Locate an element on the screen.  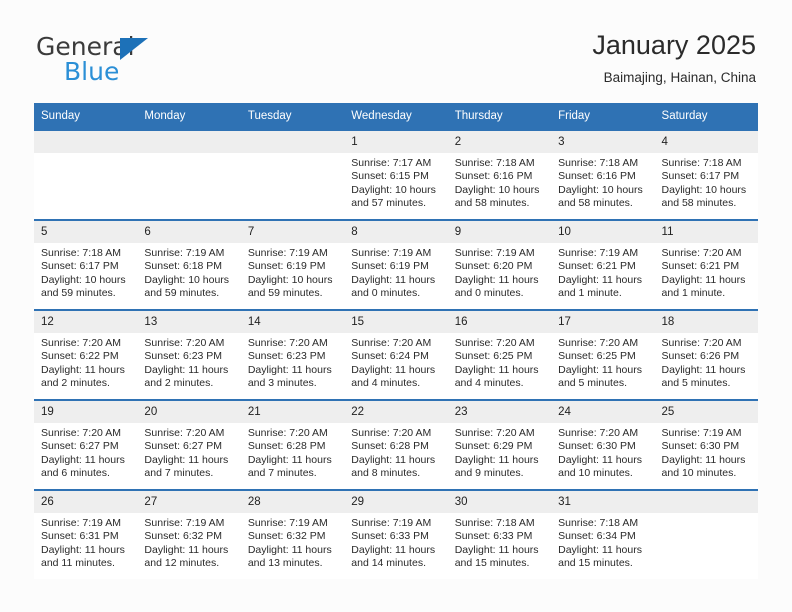
sunset-text: Sunset: 6:21 PM is located at coordinates (700, 266).